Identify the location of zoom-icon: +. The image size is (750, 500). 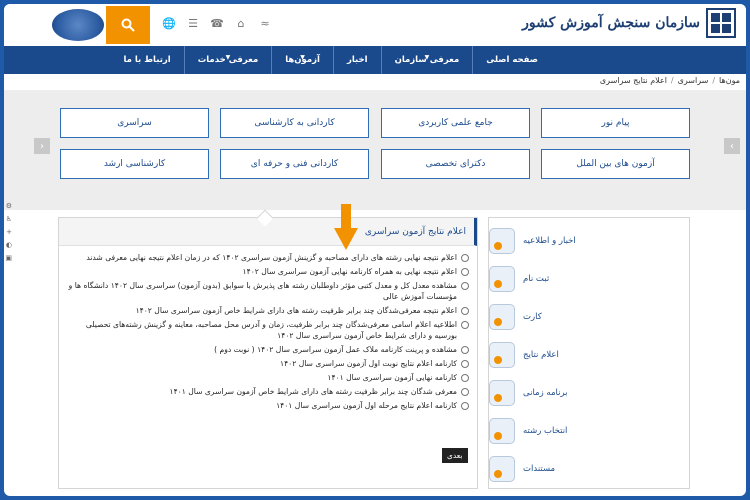
(8, 232).